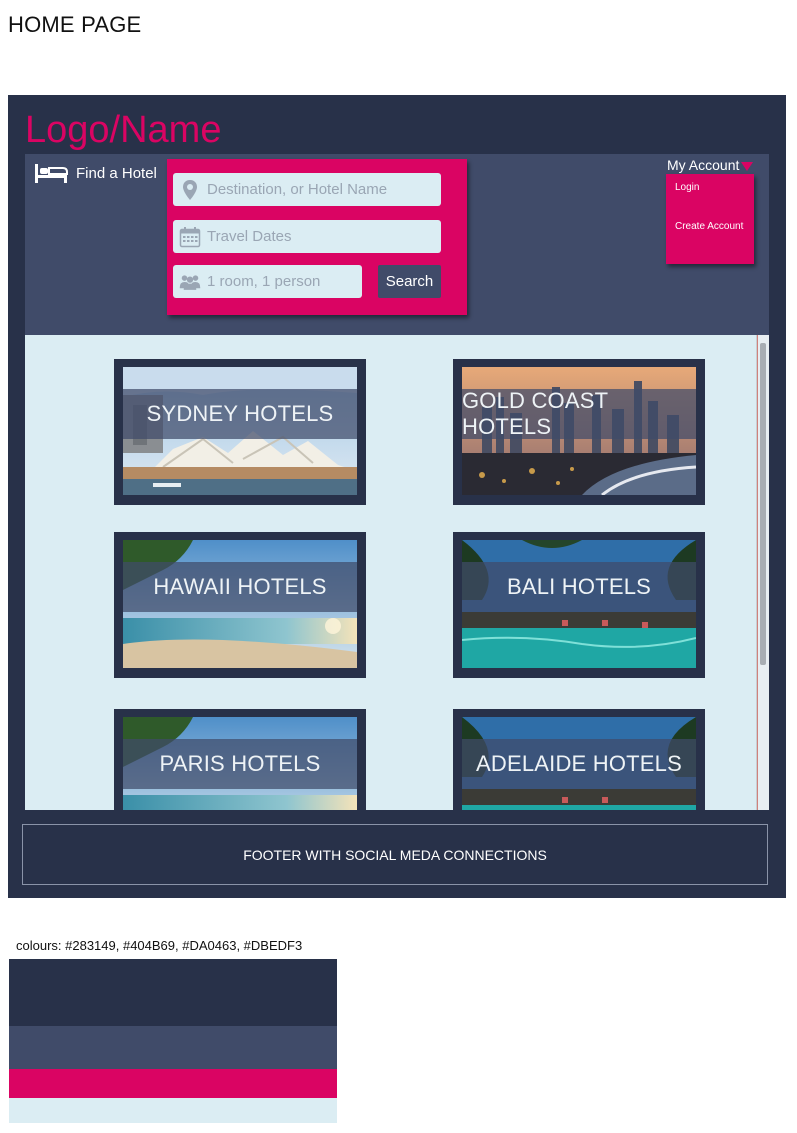  Describe the element at coordinates (173, 992) in the screenshot. I see `swatch-navy` at that location.